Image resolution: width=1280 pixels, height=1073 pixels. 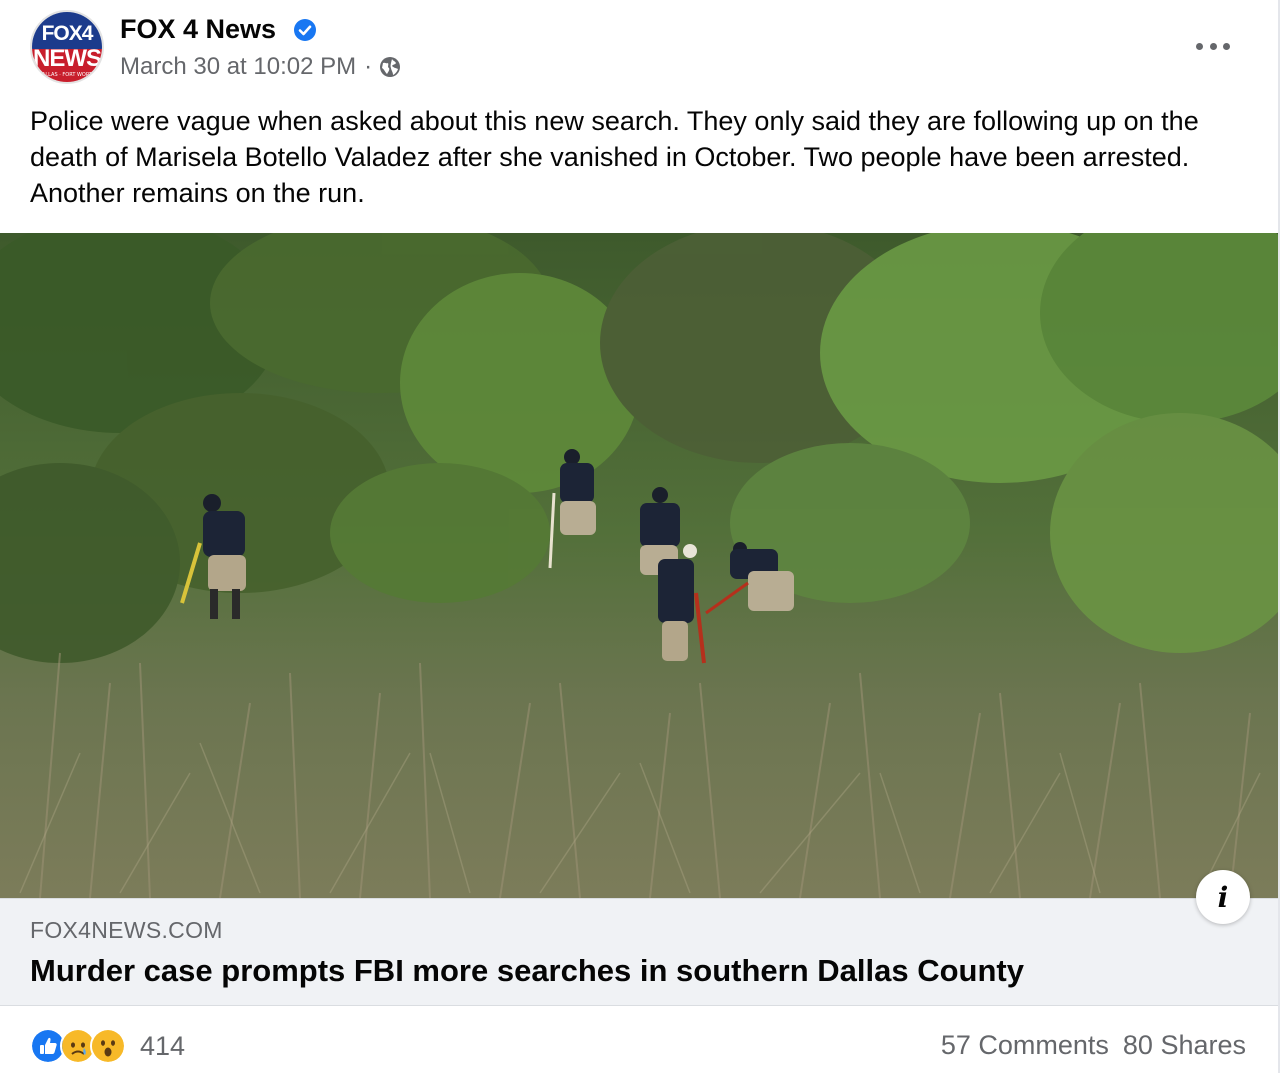 I want to click on page-name-link: FOX 4 News, so click(x=198, y=29).